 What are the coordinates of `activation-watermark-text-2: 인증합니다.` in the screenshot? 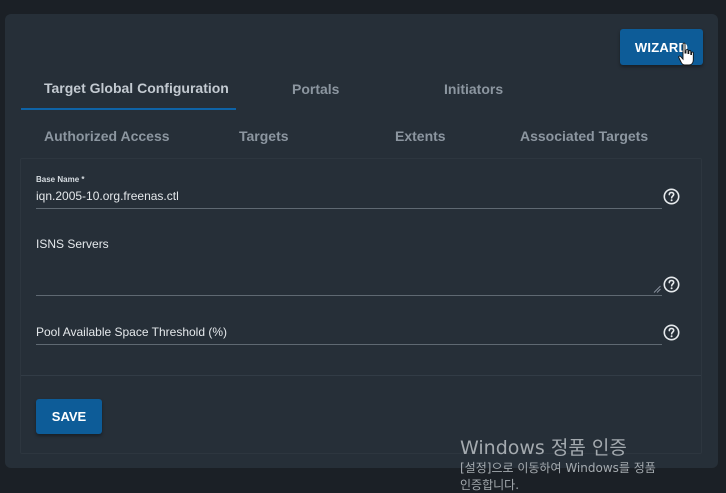 It's located at (490, 485).